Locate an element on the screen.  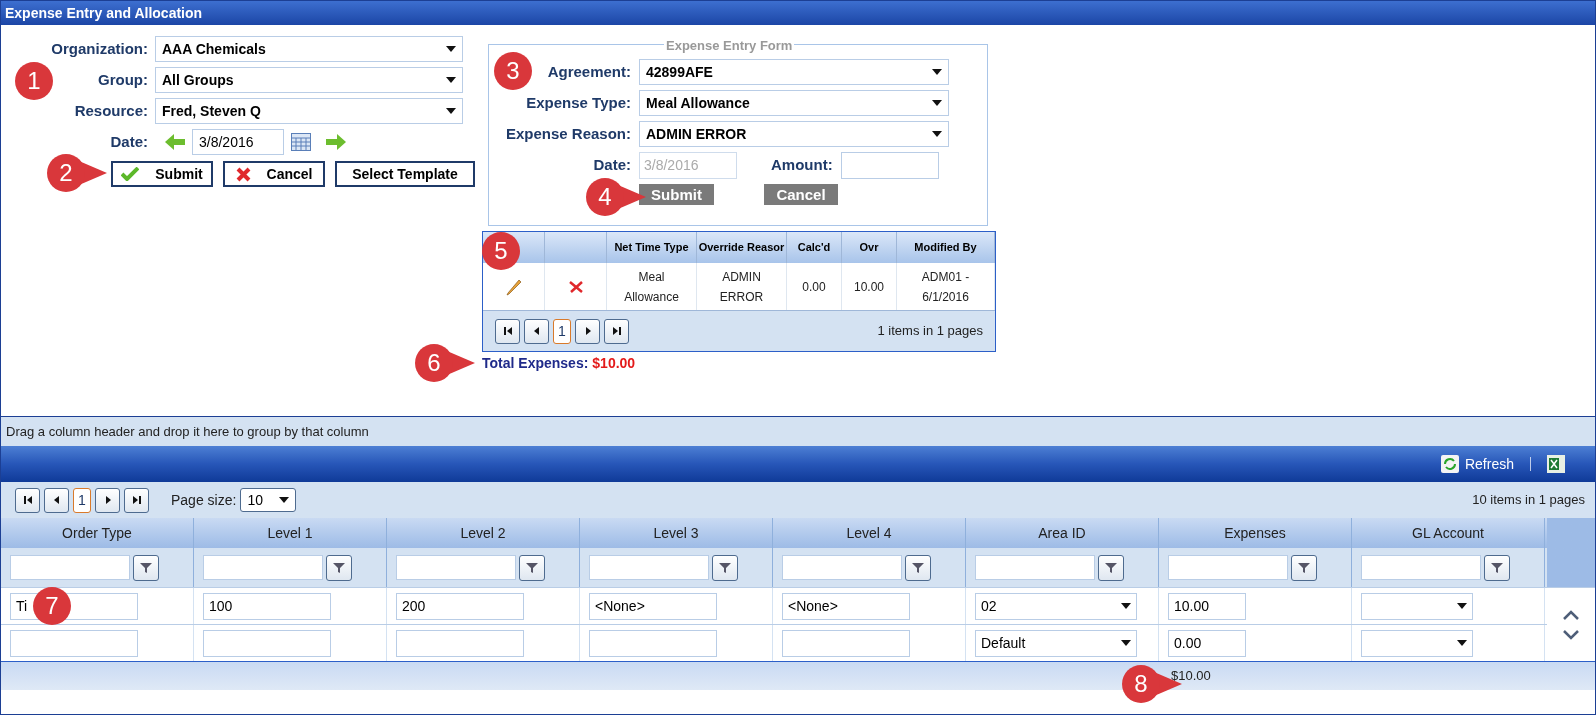
date-field: 3/8/2016 is located at coordinates (238, 142).